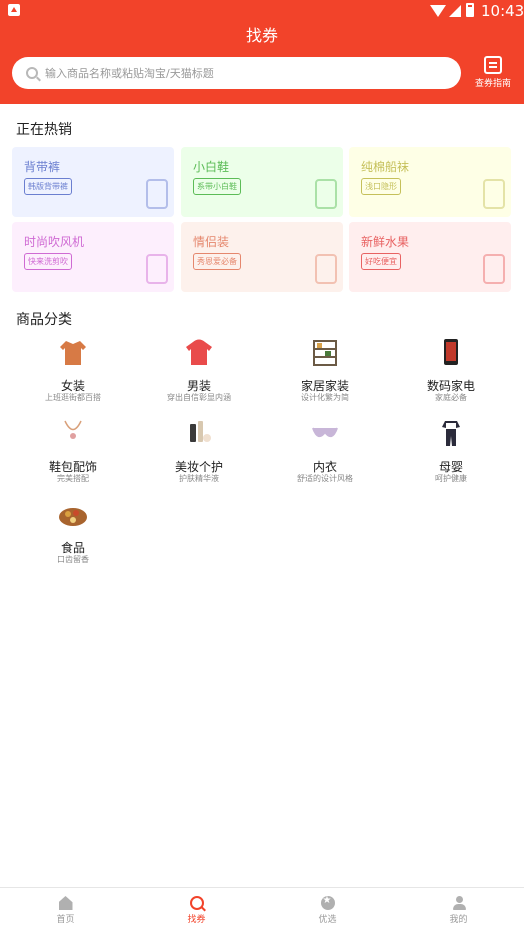 The image size is (524, 932). Describe the element at coordinates (327, 920) in the screenshot. I see `tab-label: 优选` at that location.